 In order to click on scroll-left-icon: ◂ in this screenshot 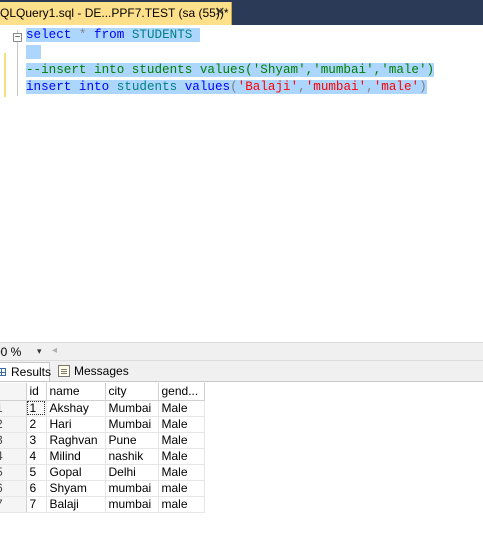, I will do `click(54, 350)`.